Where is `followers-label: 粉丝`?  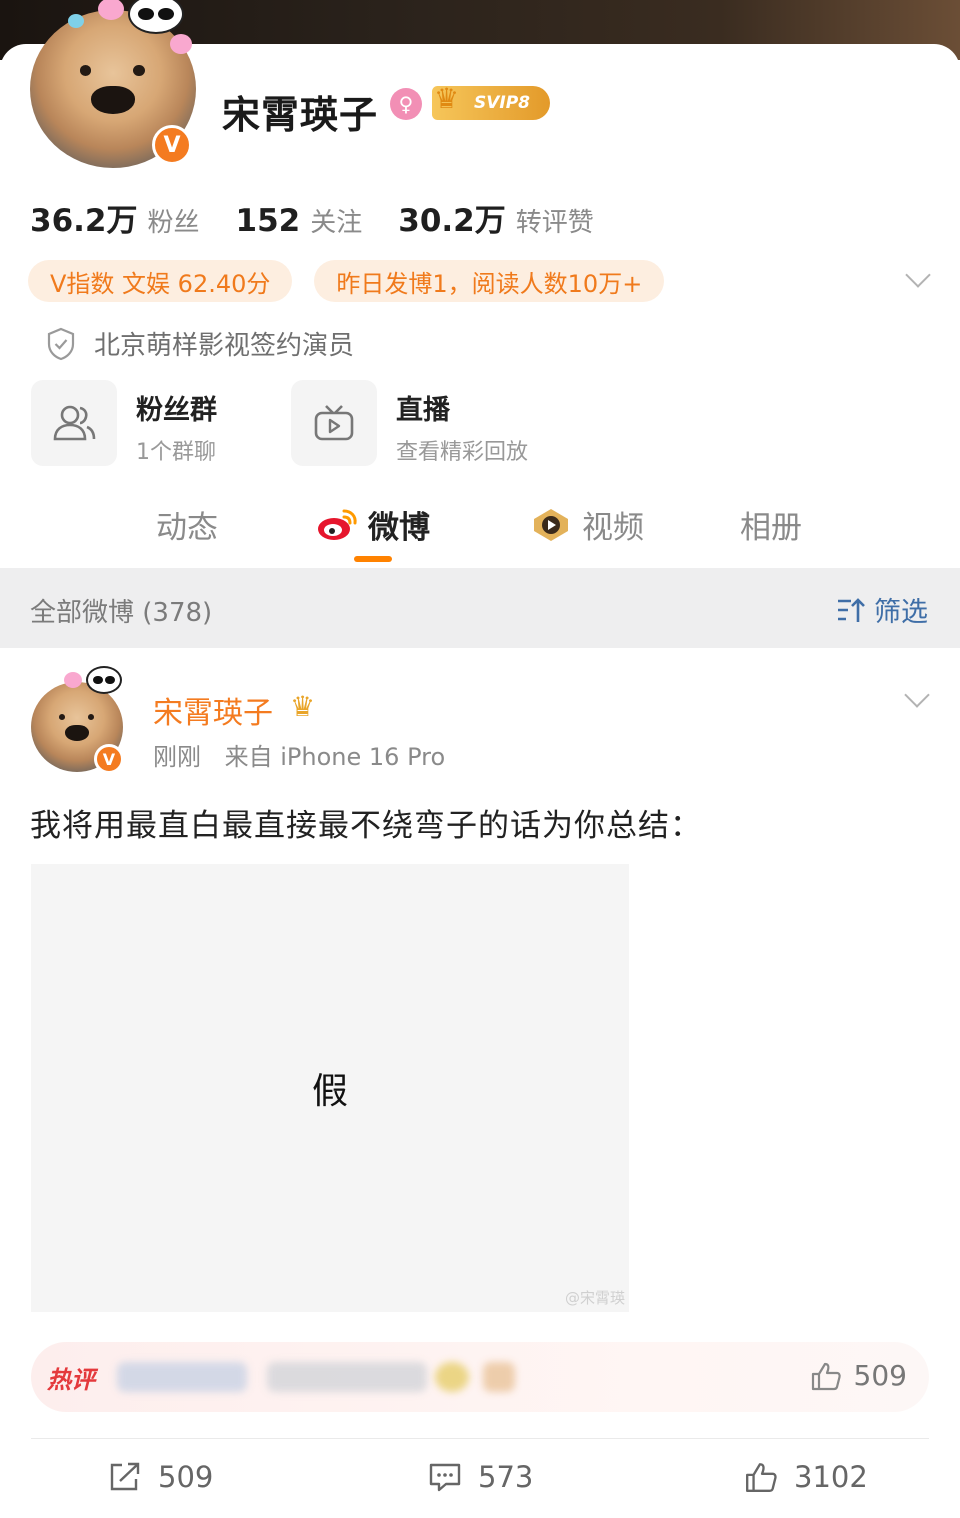
followers-label: 粉丝 is located at coordinates (174, 220).